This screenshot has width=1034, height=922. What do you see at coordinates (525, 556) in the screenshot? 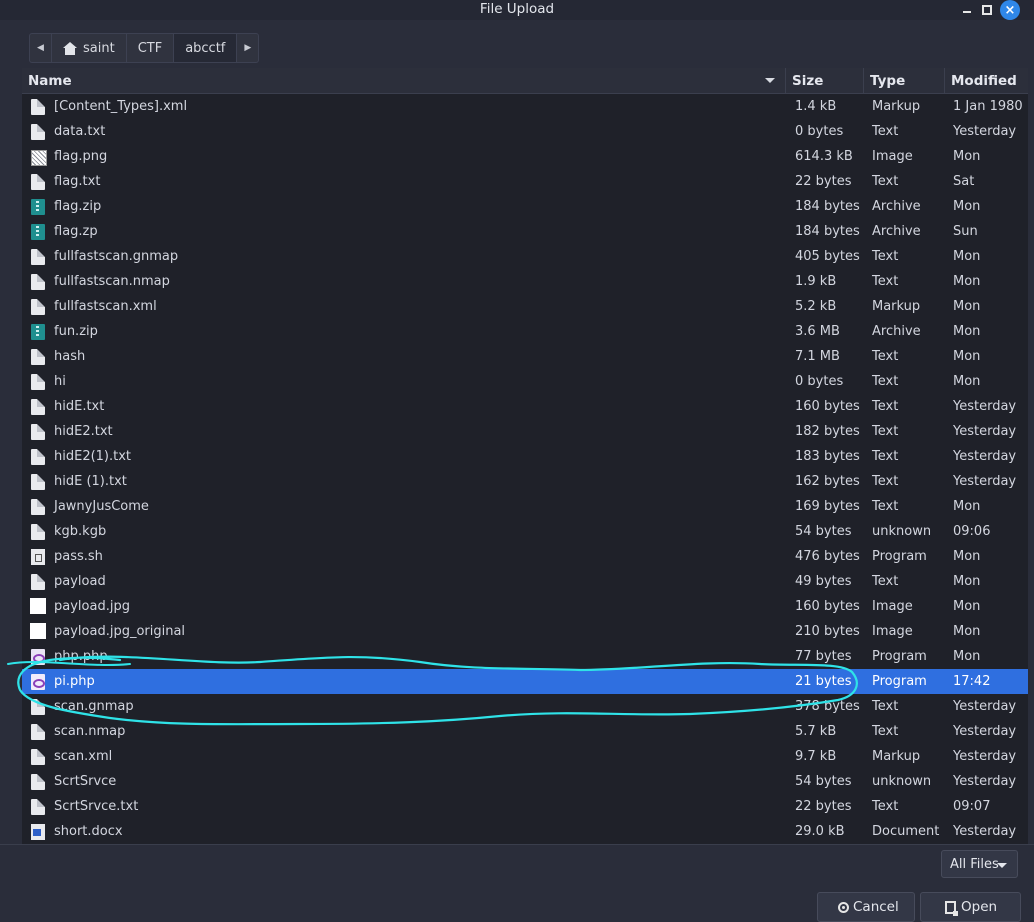
I see `file-row: pass.sh 476 bytes Program Mon` at bounding box center [525, 556].